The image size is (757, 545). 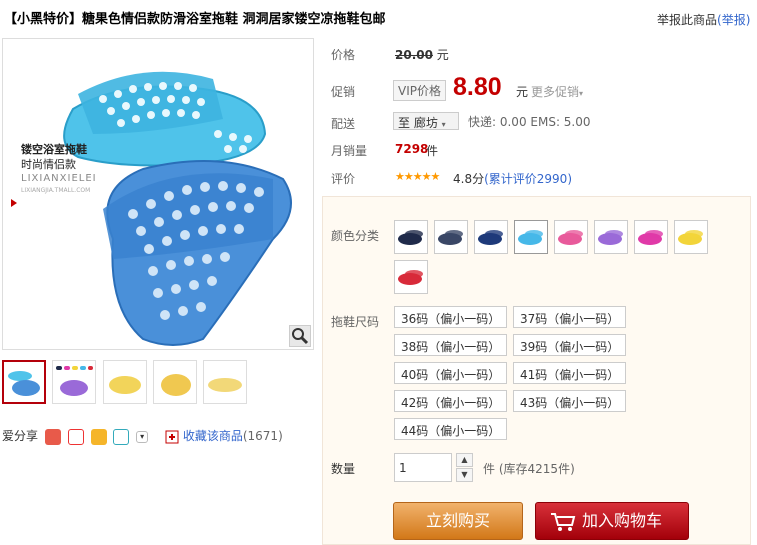 I want to click on share-more-icon: ▾, so click(x=142, y=436).